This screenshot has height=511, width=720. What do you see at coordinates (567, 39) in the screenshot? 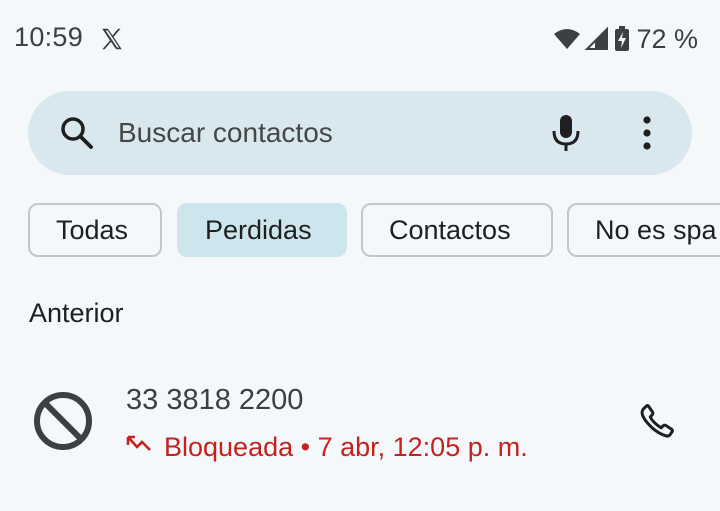
I see `wifi-icon` at bounding box center [567, 39].